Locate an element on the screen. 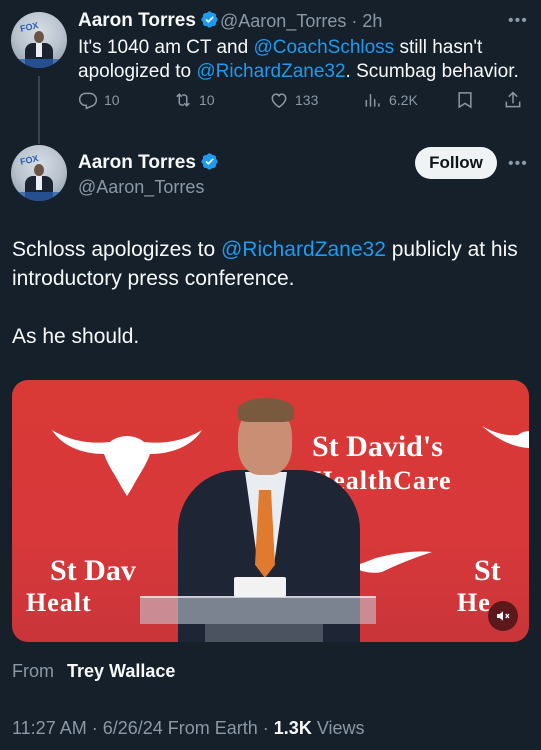 The image size is (541, 750). tweet-text-segment: . Scumbag behavior. is located at coordinates (432, 71).